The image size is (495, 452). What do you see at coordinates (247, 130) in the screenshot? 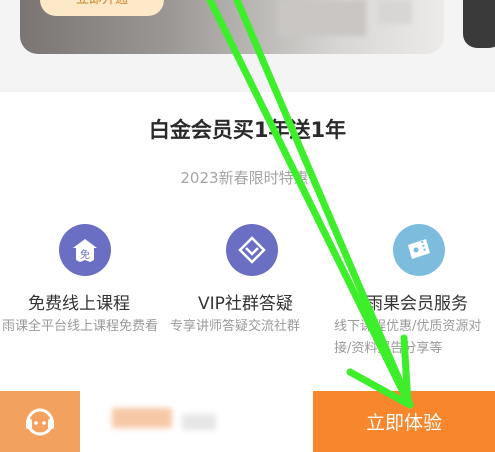
I see `promo-title: 白金会员买1年送1年` at bounding box center [247, 130].